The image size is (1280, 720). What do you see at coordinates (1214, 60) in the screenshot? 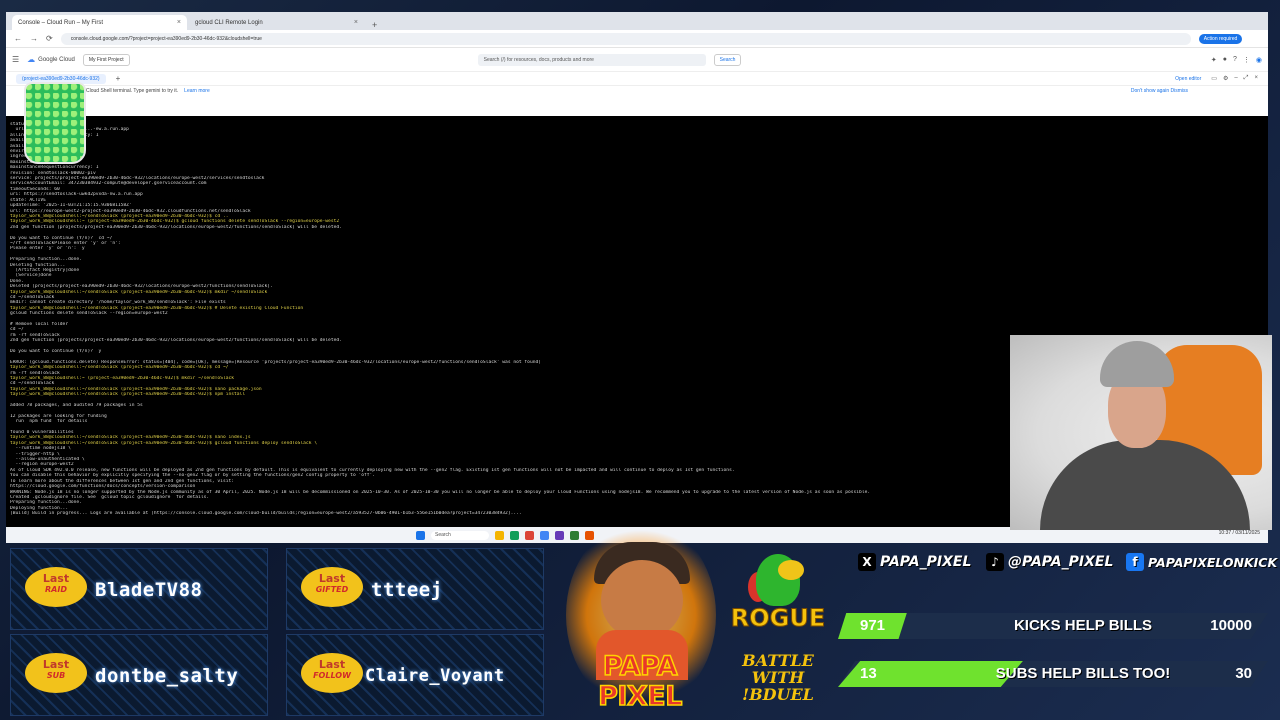
I see `gift-icon: ✦` at bounding box center [1214, 60].